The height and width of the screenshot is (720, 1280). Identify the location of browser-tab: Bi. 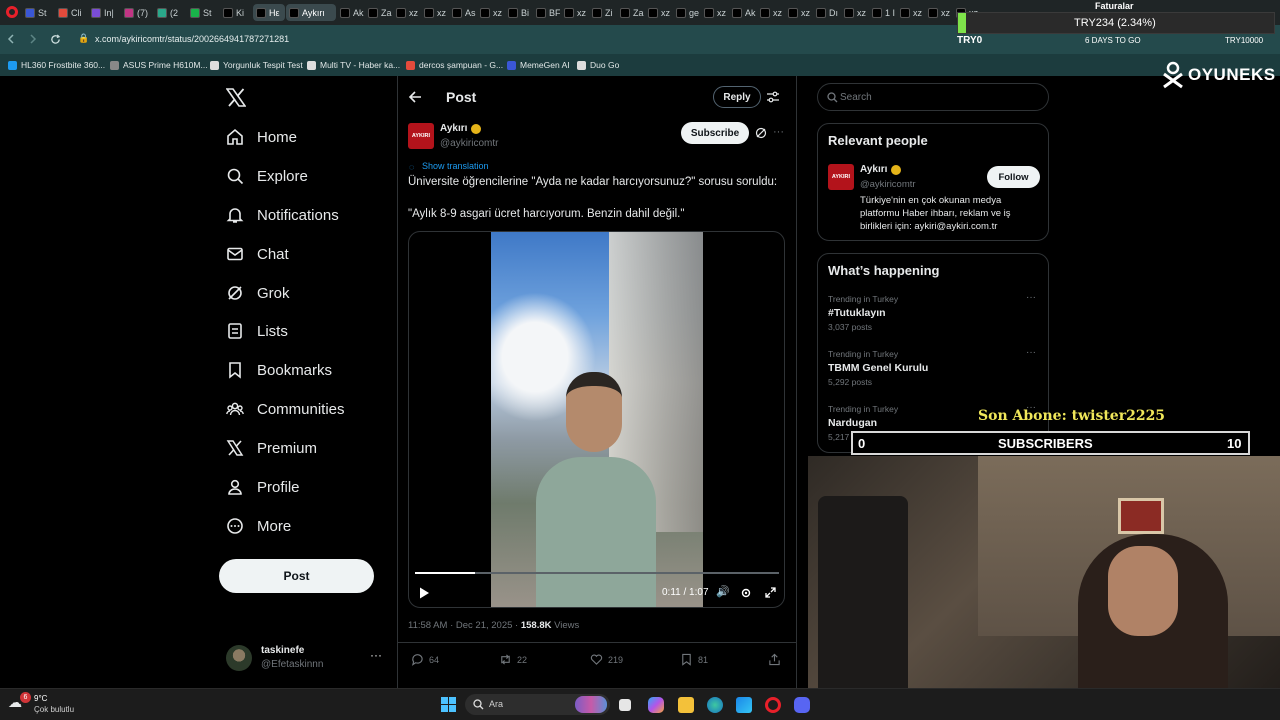
(518, 12).